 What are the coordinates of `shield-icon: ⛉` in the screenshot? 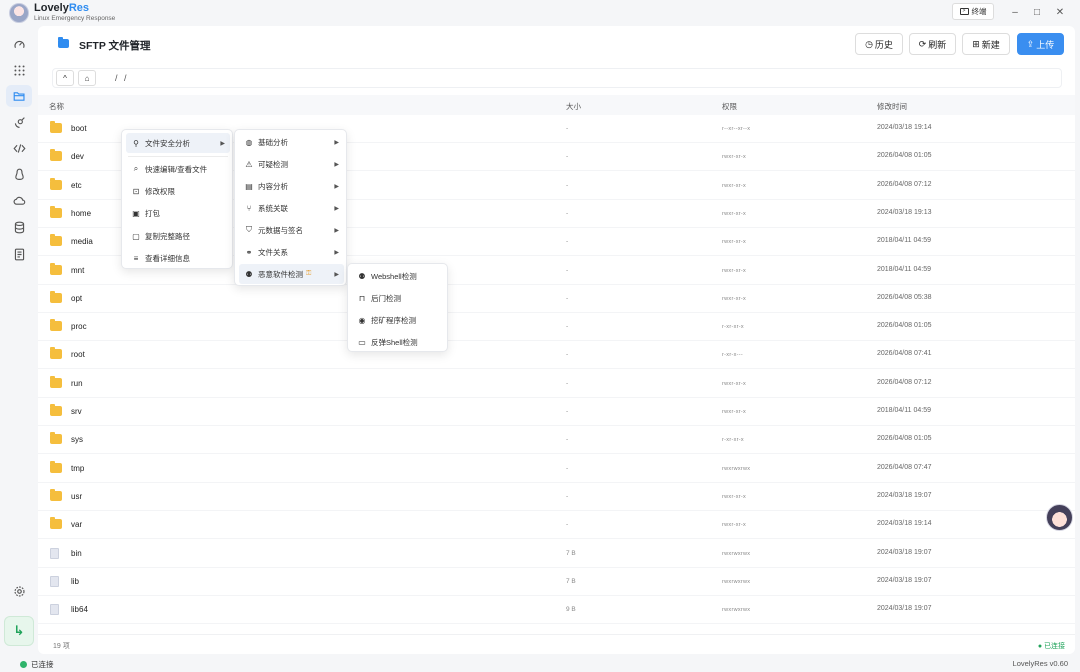 It's located at (249, 229).